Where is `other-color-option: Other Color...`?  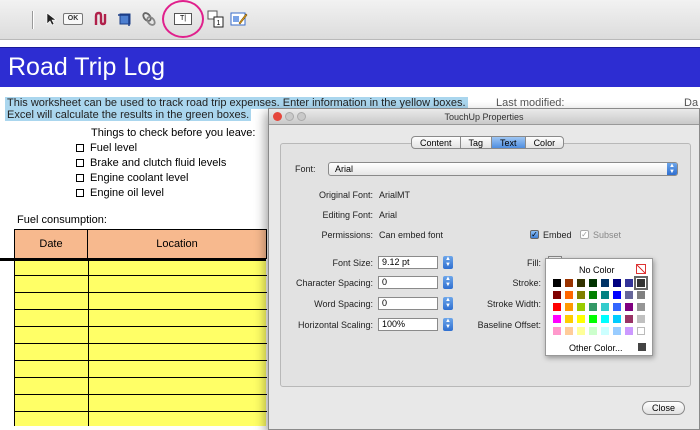 other-color-option: Other Color... is located at coordinates (596, 348).